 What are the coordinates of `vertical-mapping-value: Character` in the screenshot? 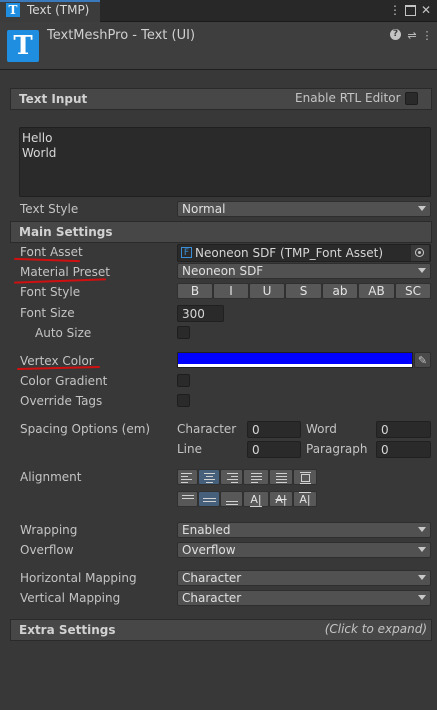 It's located at (212, 598).